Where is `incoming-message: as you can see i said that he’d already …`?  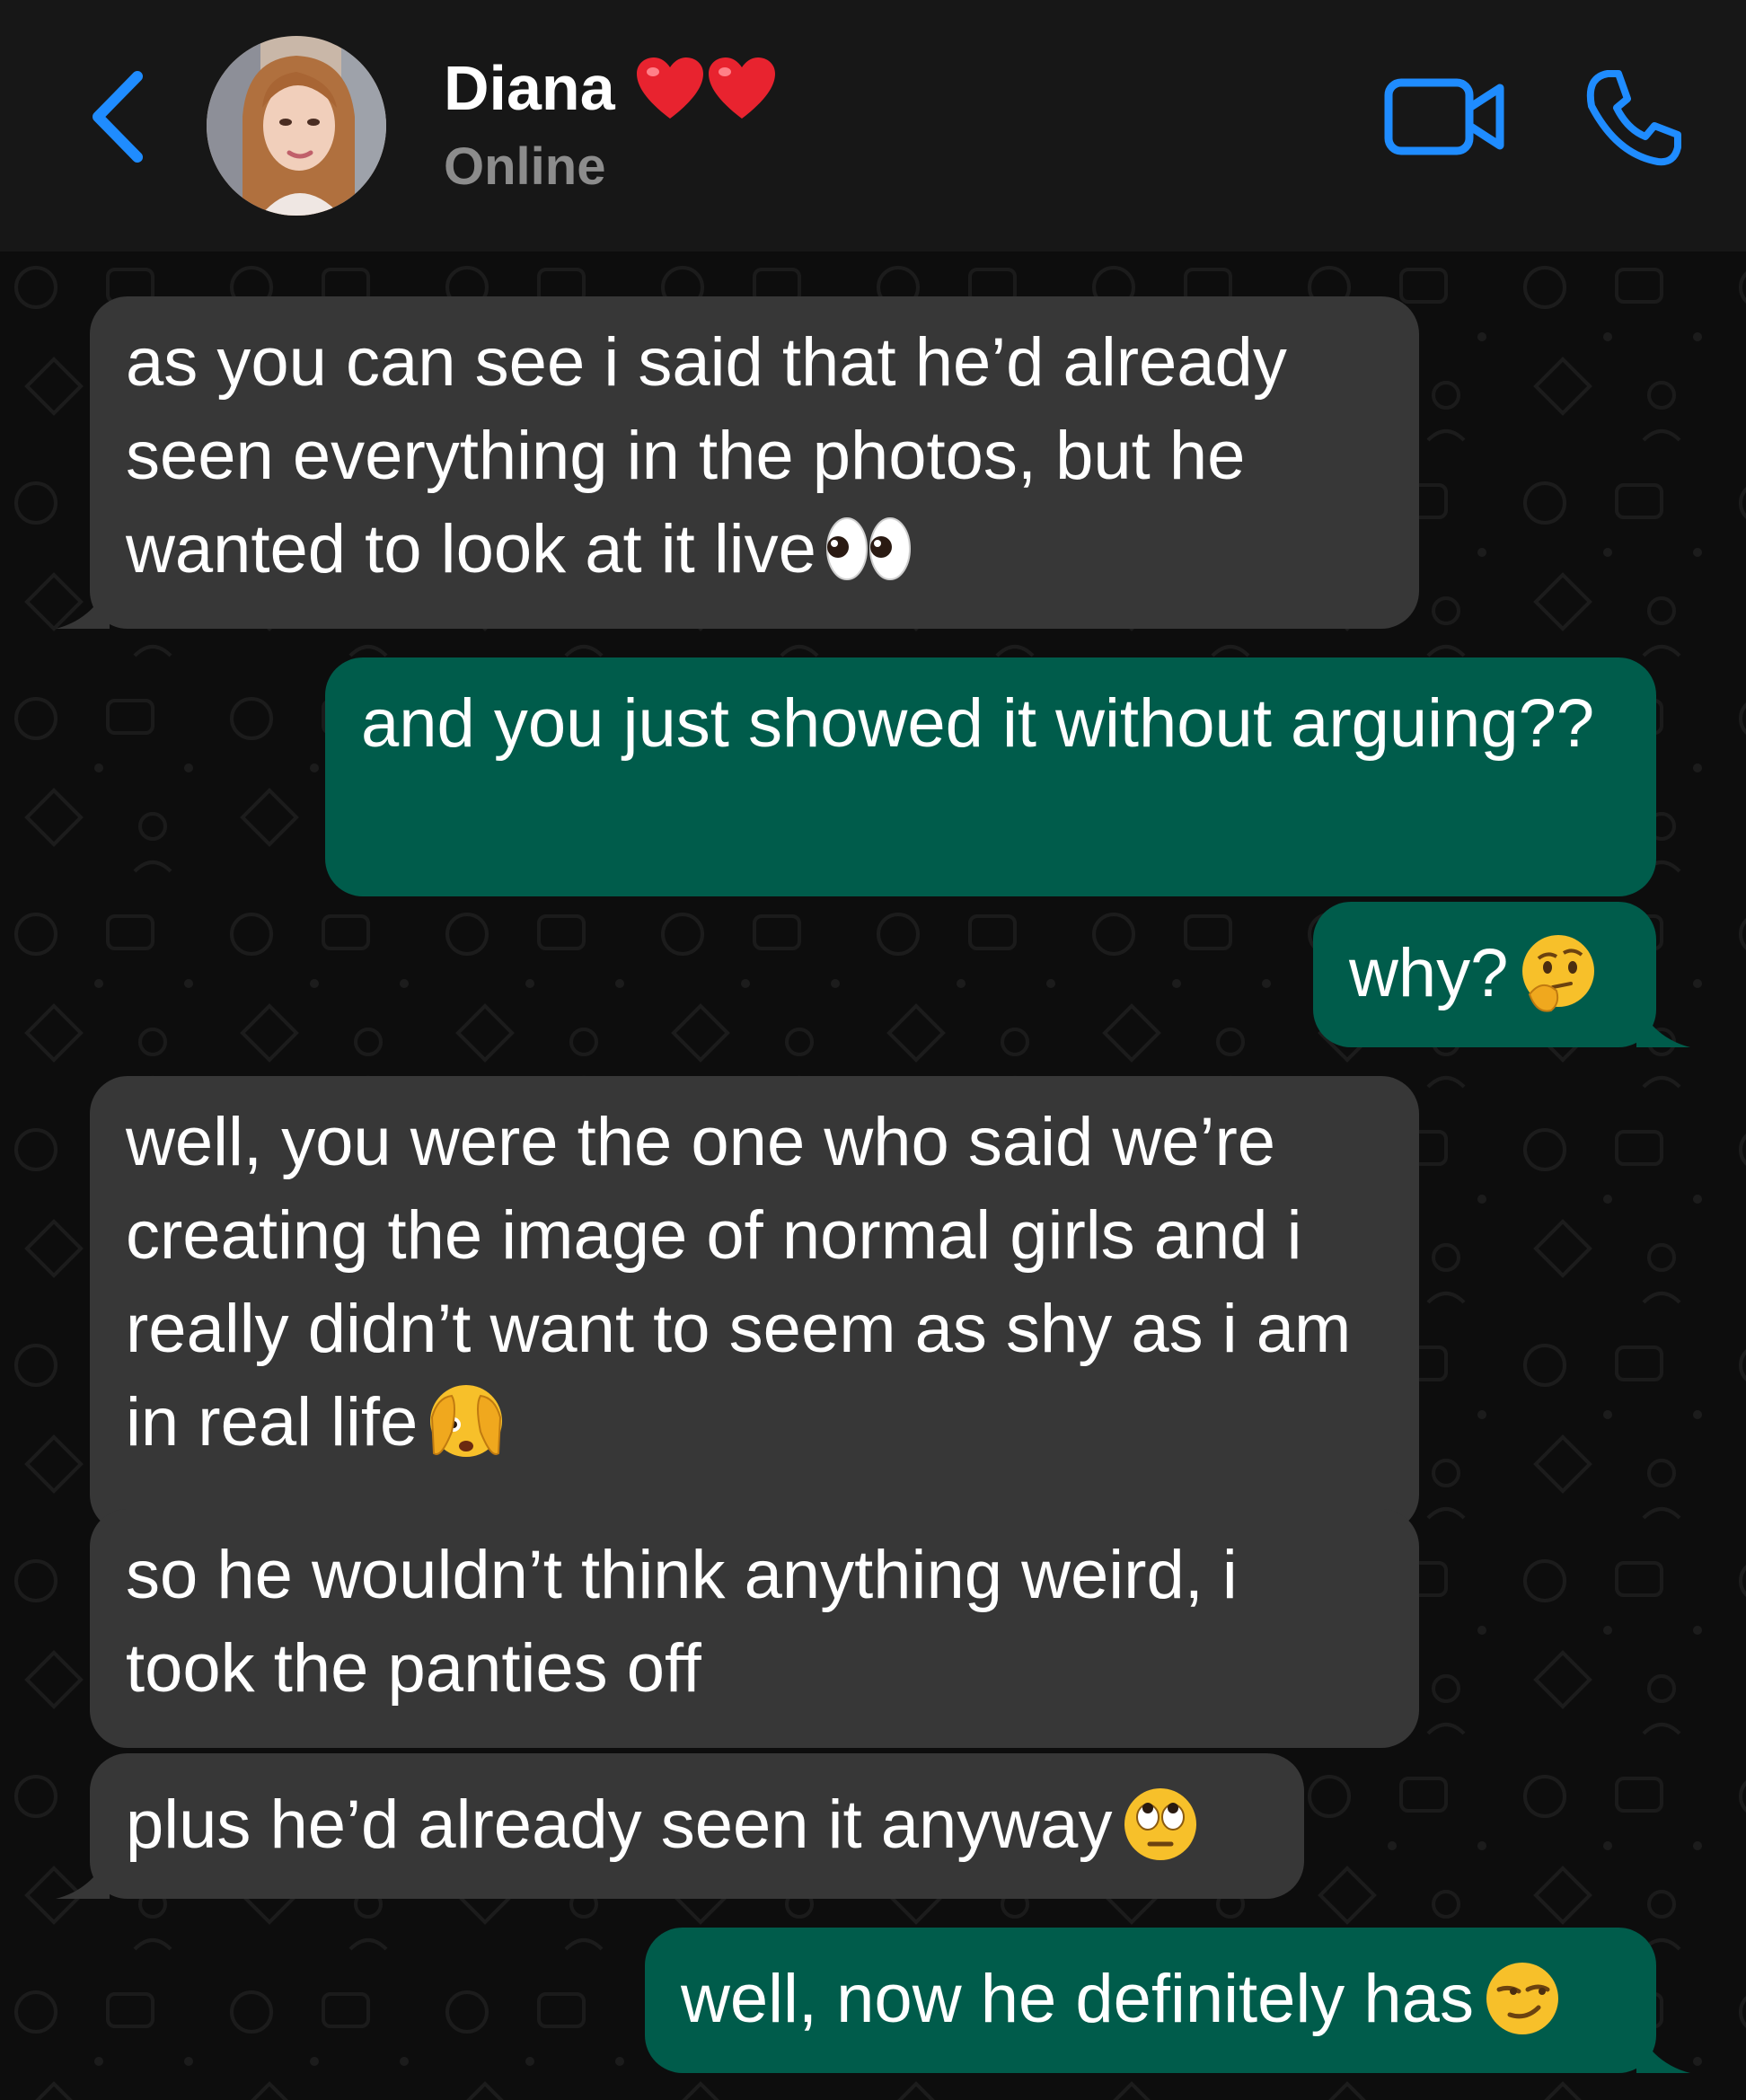
incoming-message: as you can see i said that he’d already … is located at coordinates (737, 462).